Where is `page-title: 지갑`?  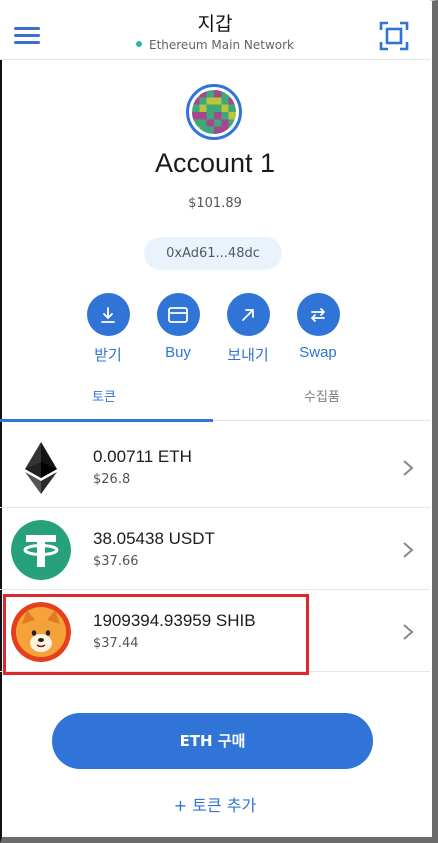 page-title: 지갑 is located at coordinates (215, 24).